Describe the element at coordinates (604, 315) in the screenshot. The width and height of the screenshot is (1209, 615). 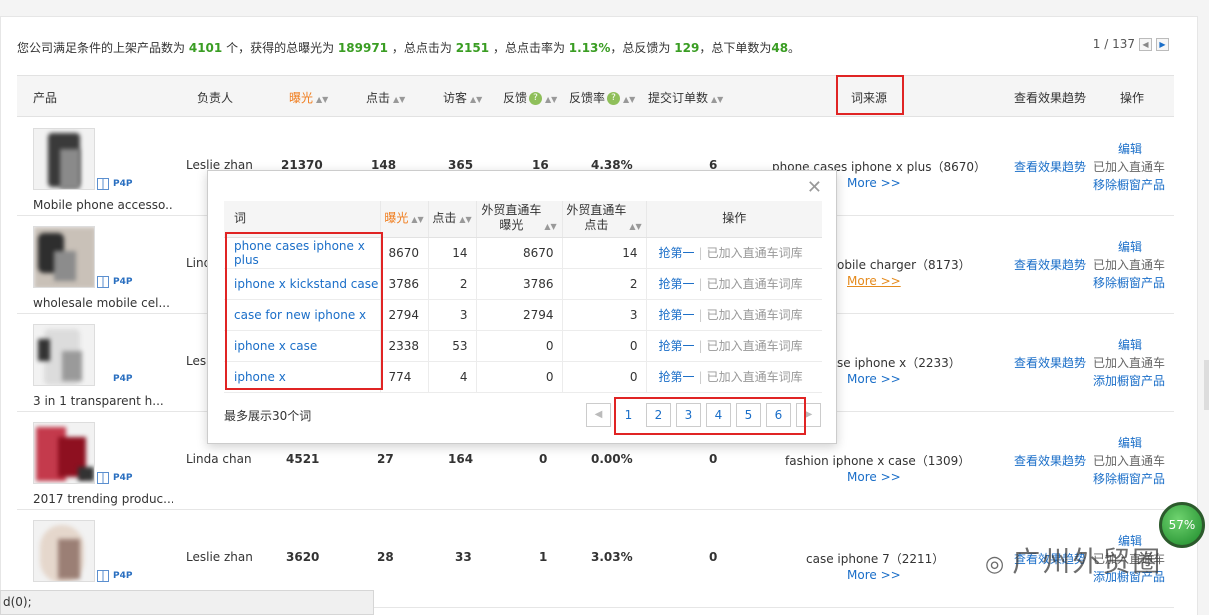
I see `kw-p4p-clicks: 3` at that location.